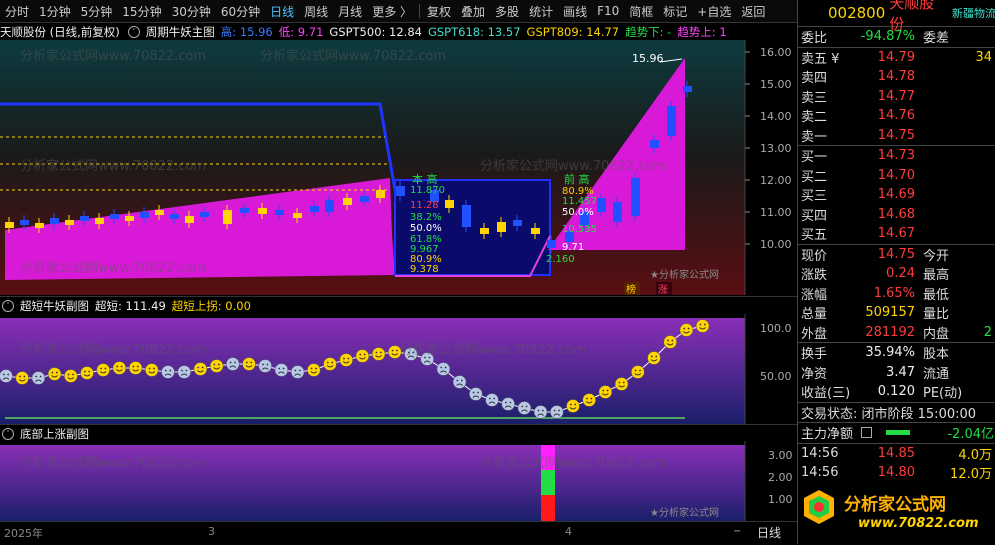  Describe the element at coordinates (573, 31) in the screenshot. I see `gspt809-value: GSPT809: 14.77` at that location.